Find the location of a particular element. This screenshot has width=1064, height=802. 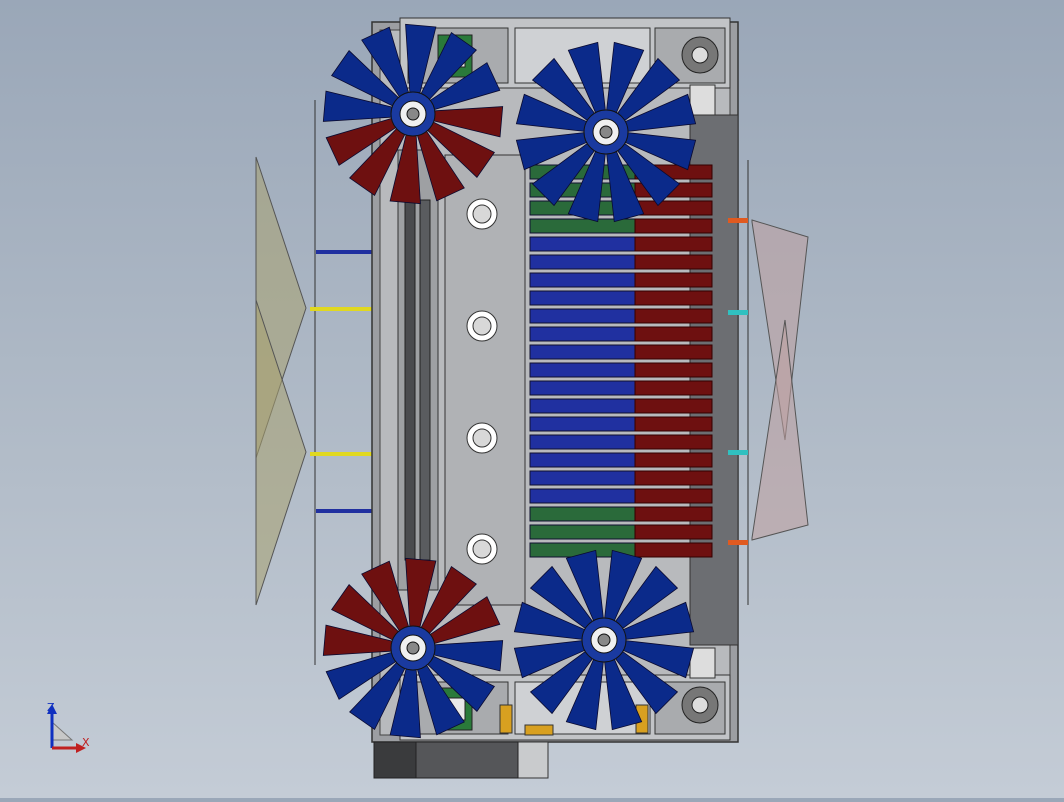

x-axis-label: X is located at coordinates (86, 742).